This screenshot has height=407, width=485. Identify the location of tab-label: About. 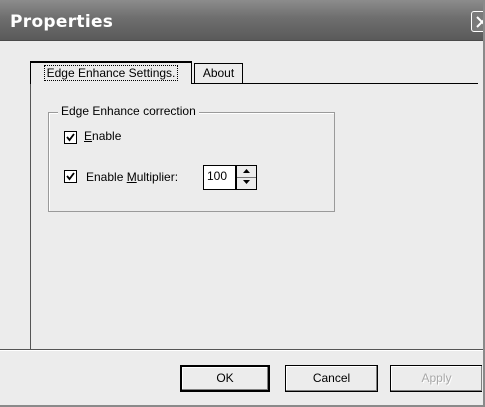
(218, 73).